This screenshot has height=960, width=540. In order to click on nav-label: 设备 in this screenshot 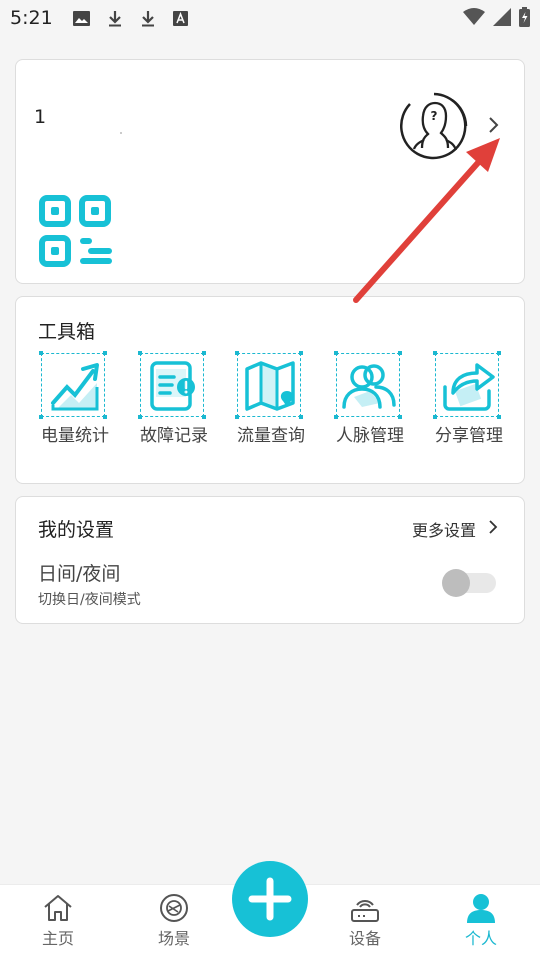, I will do `click(364, 938)`.